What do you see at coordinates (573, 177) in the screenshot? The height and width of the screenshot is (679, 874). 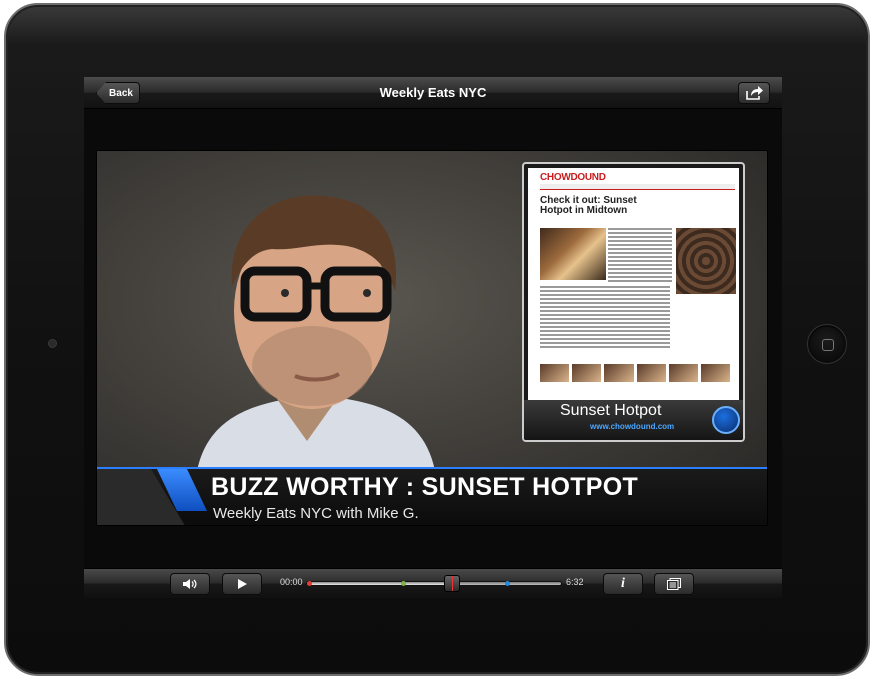 I see `site-logo: CHOWDOUND` at bounding box center [573, 177].